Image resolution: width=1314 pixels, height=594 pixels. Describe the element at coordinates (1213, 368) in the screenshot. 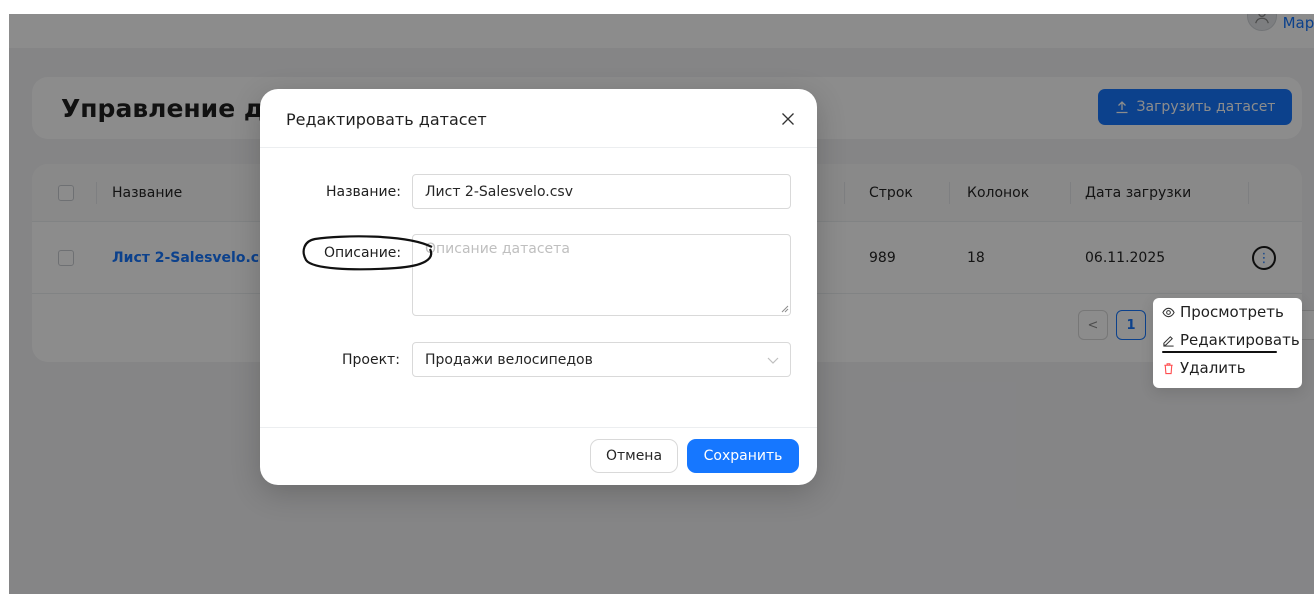

I see `menu-item-delete-label: Удалить` at that location.